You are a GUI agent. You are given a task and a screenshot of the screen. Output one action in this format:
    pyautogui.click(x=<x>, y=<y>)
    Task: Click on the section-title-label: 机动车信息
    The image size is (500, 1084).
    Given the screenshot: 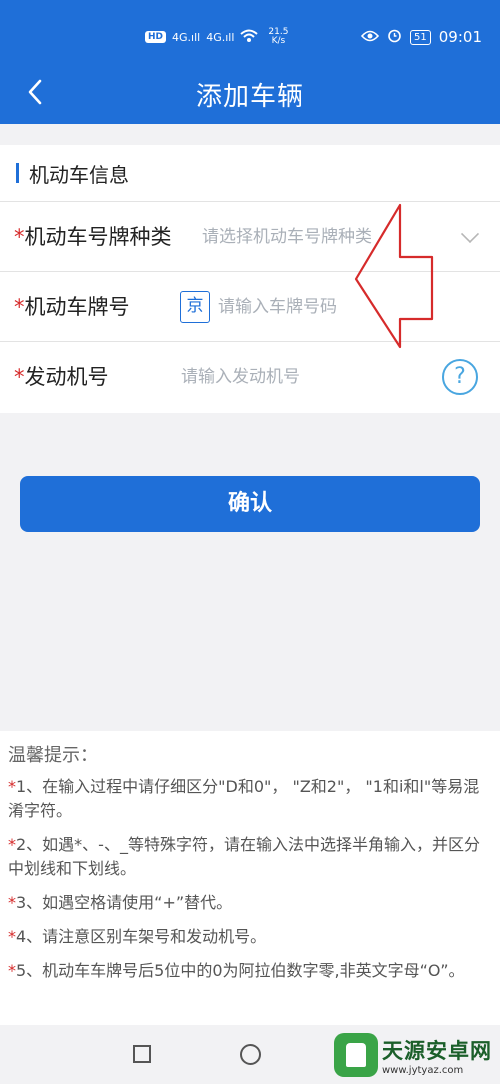 What is the action you would take?
    pyautogui.click(x=79, y=174)
    